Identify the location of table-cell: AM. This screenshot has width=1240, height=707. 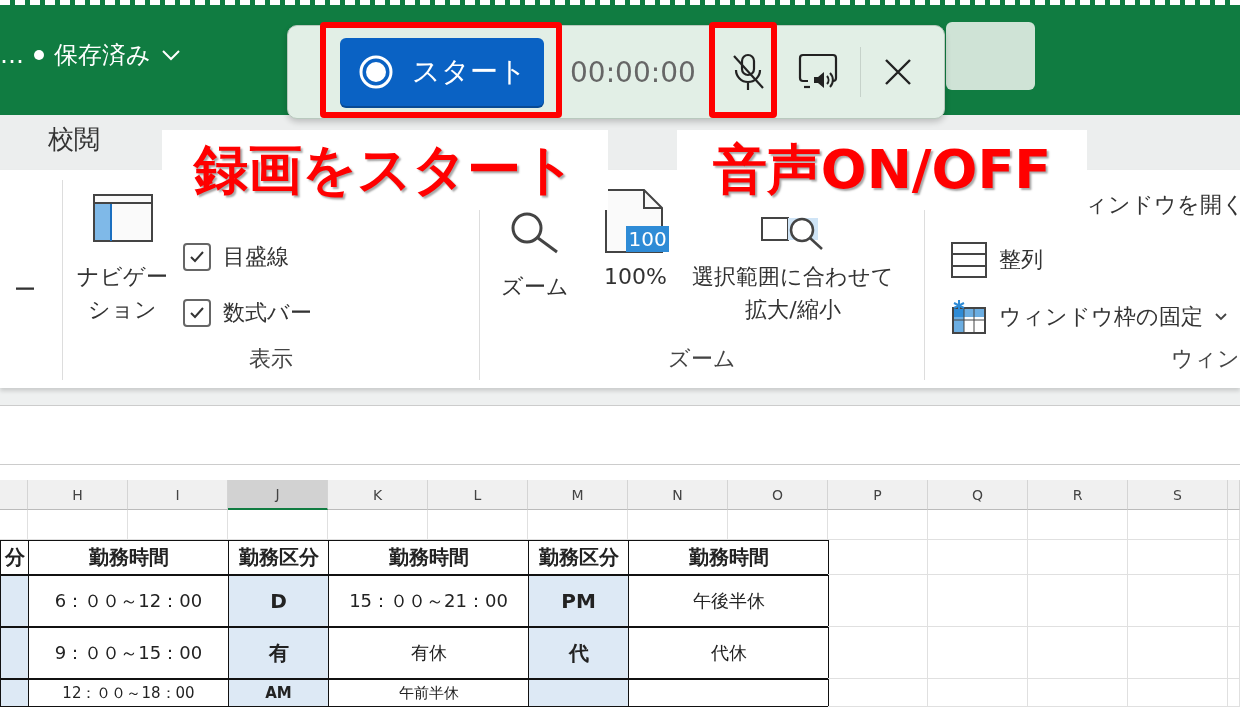
(278, 693).